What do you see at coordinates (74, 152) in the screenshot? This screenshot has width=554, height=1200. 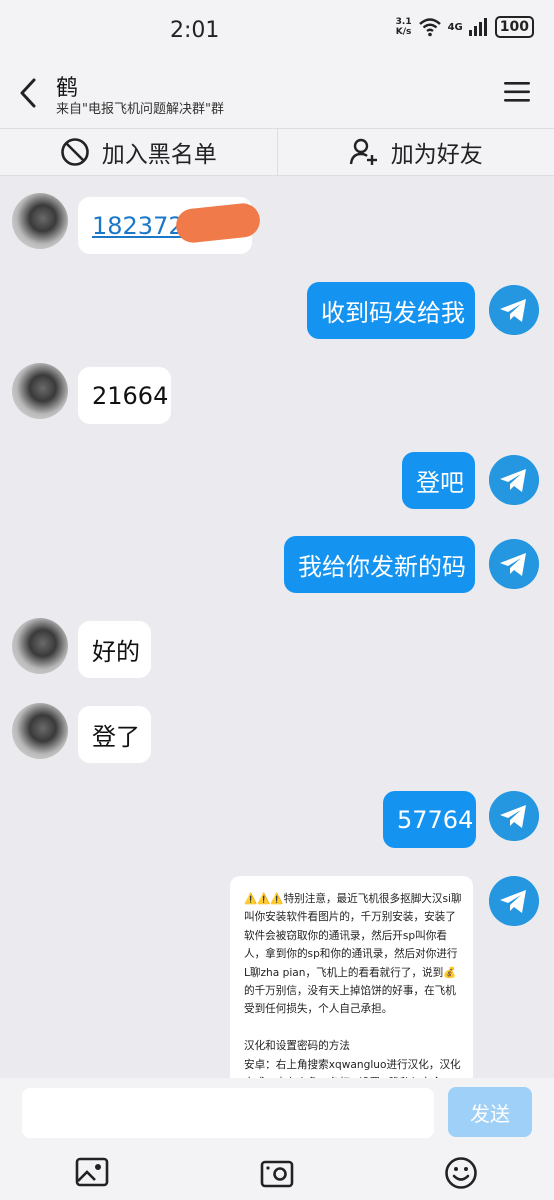 I see `block-icon` at bounding box center [74, 152].